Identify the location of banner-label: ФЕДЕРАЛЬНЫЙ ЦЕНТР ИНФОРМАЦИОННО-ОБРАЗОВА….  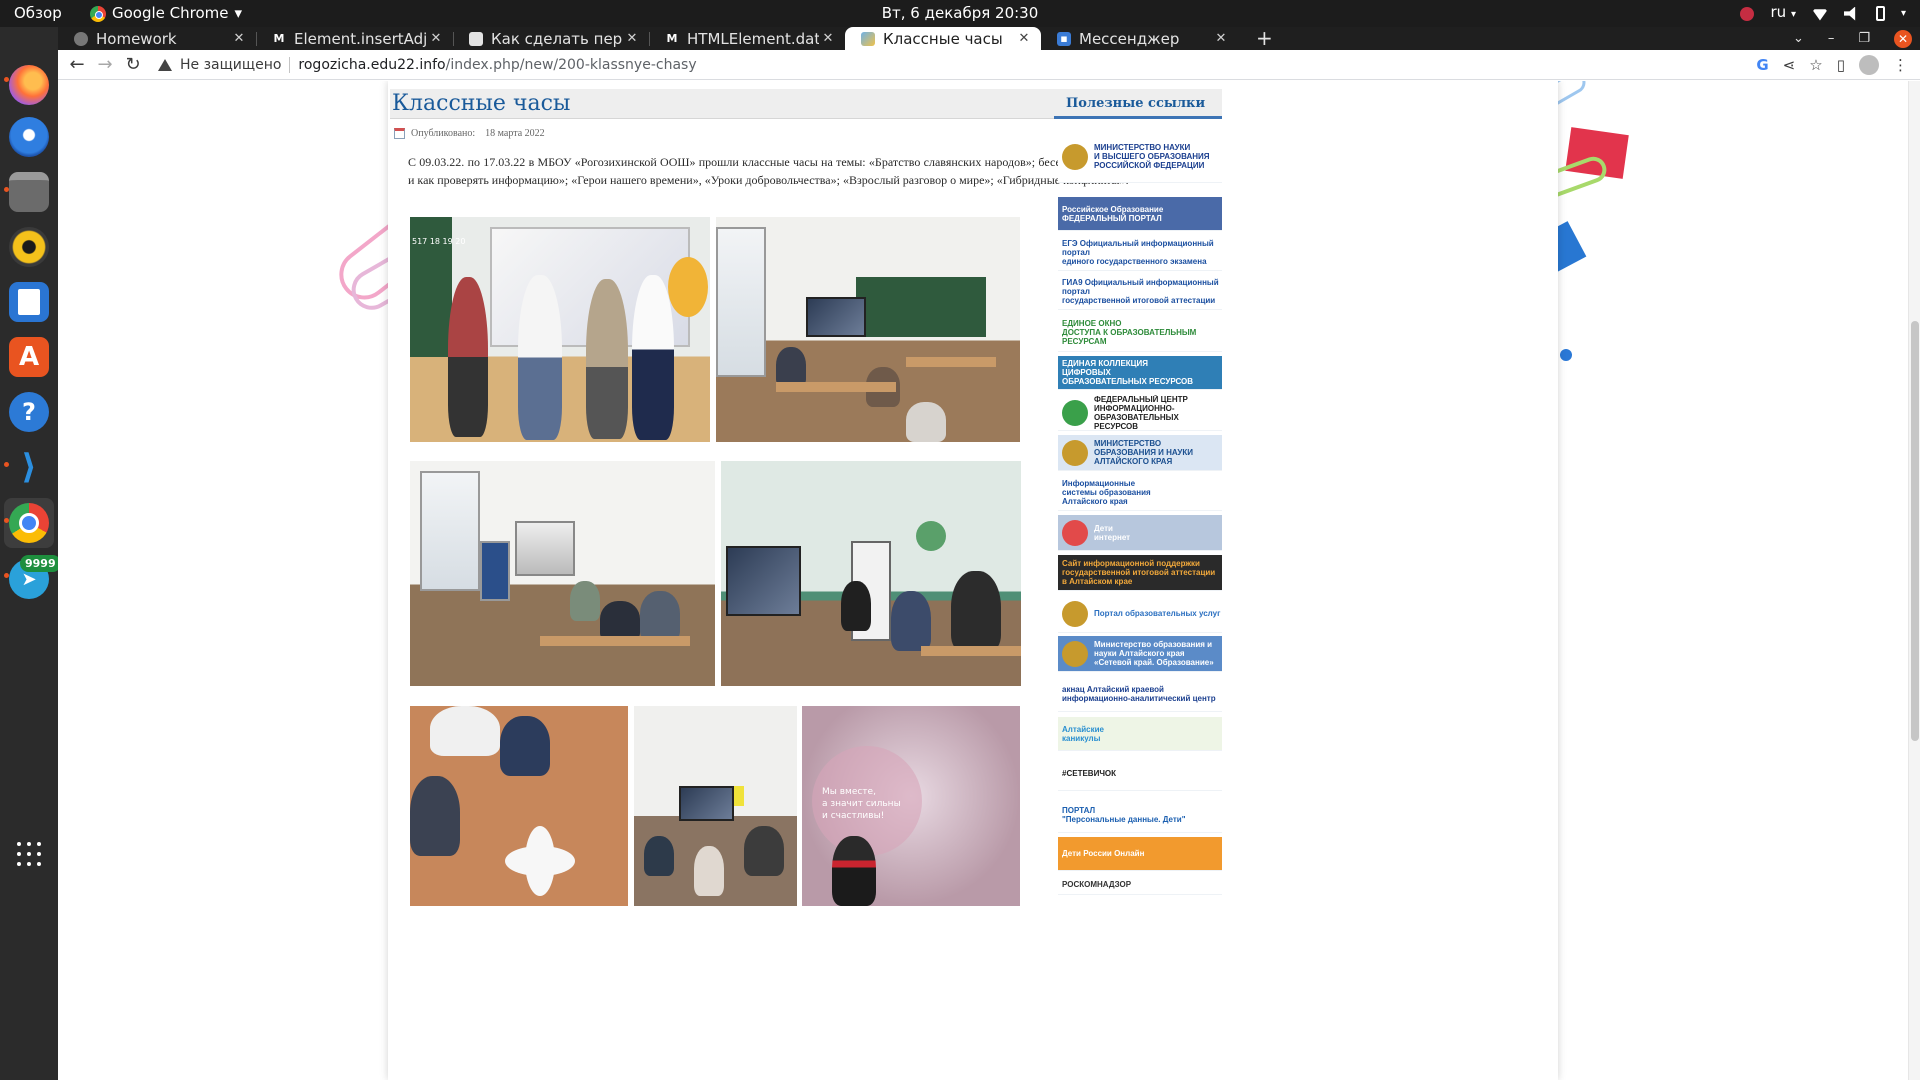
(1141, 413).